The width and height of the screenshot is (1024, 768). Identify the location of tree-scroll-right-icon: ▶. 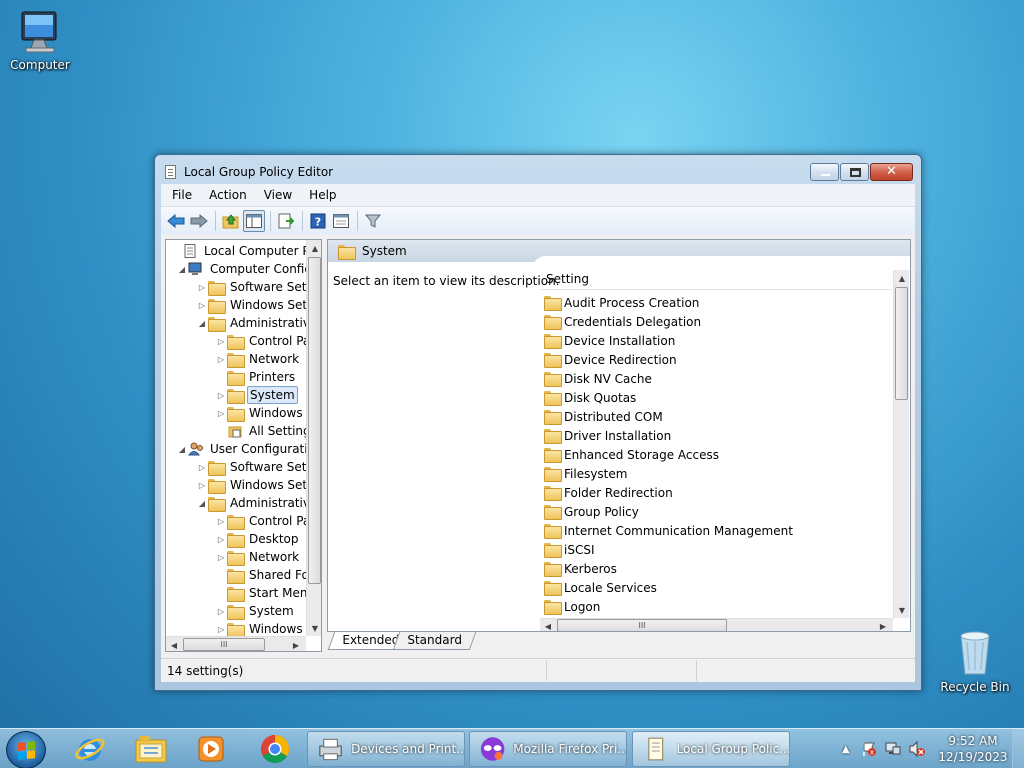
(296, 644).